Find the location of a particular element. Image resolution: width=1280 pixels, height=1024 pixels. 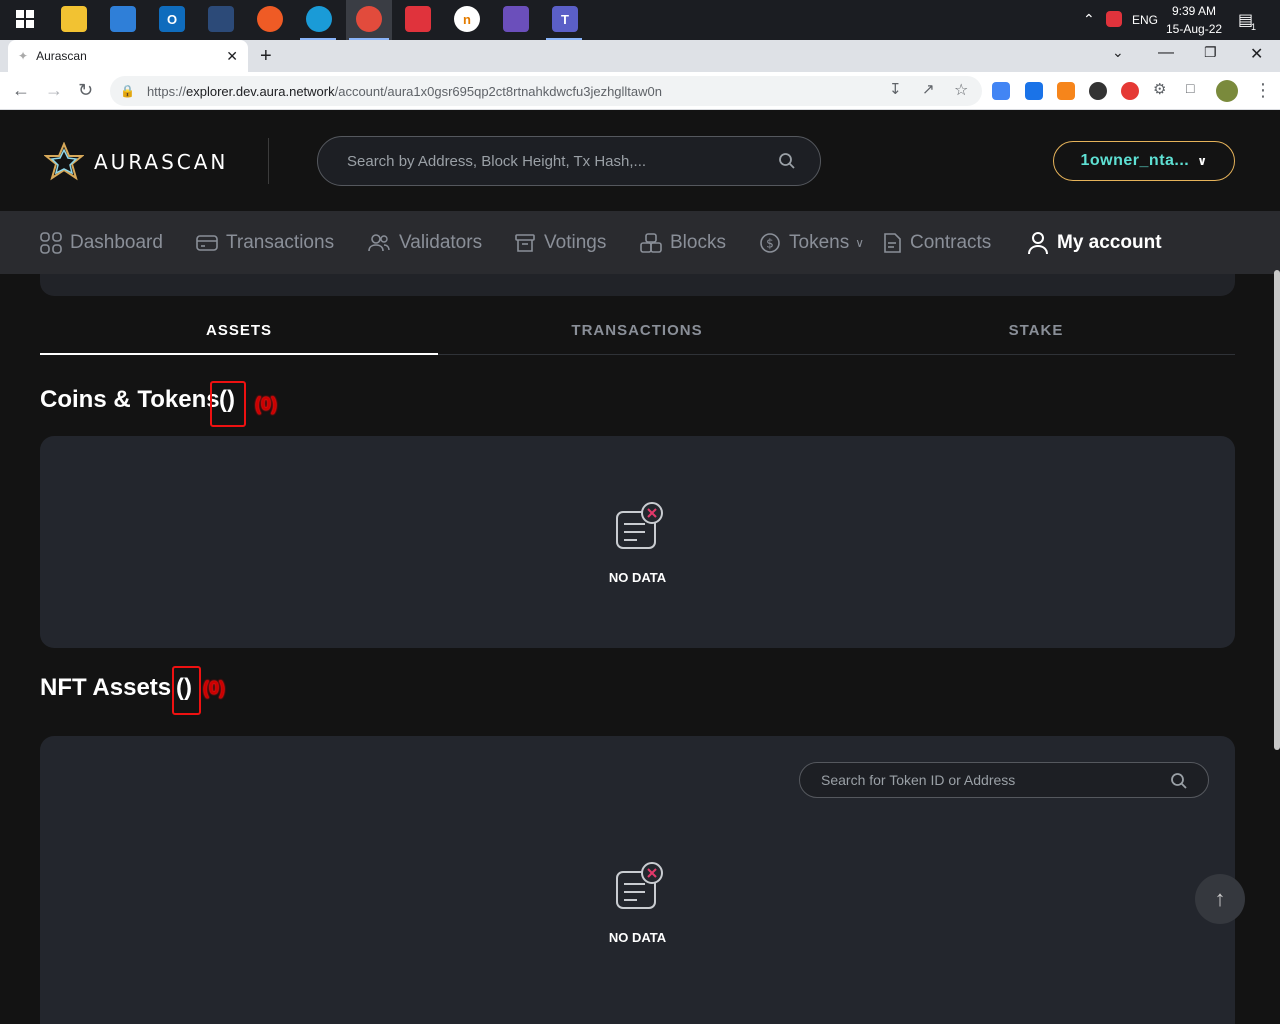

account-button: 1owner_nta... ∨ is located at coordinates (1144, 161).